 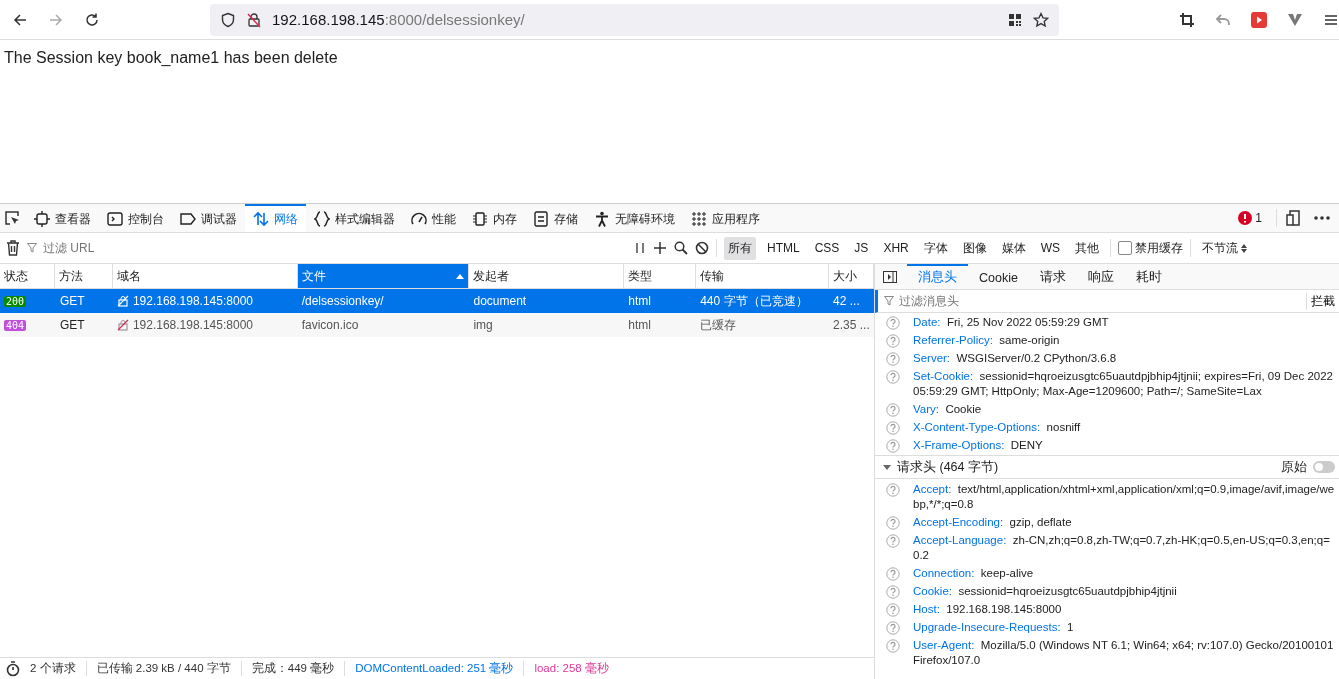 I want to click on type-filter: CSS, so click(x=827, y=248).